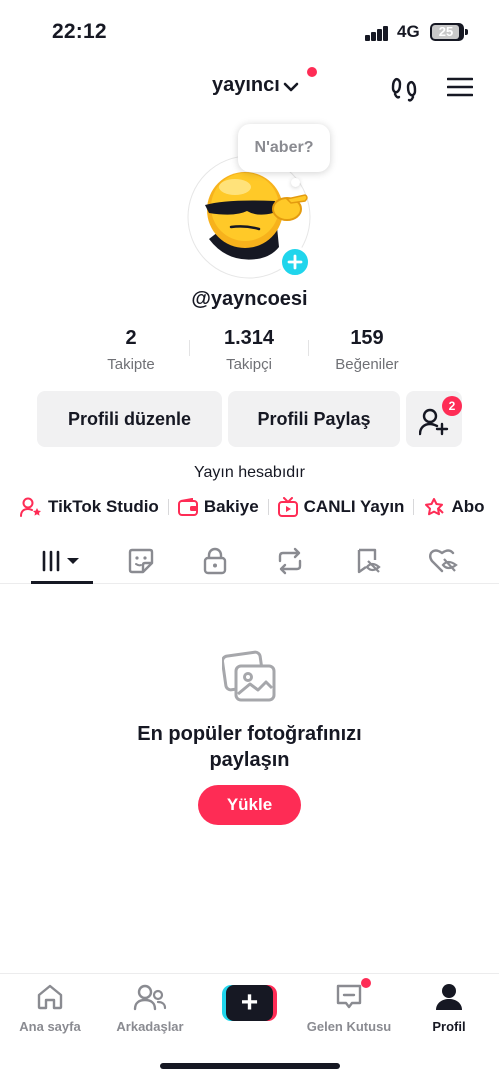 The image size is (499, 1080). What do you see at coordinates (460, 89) in the screenshot?
I see `menu-icon` at bounding box center [460, 89].